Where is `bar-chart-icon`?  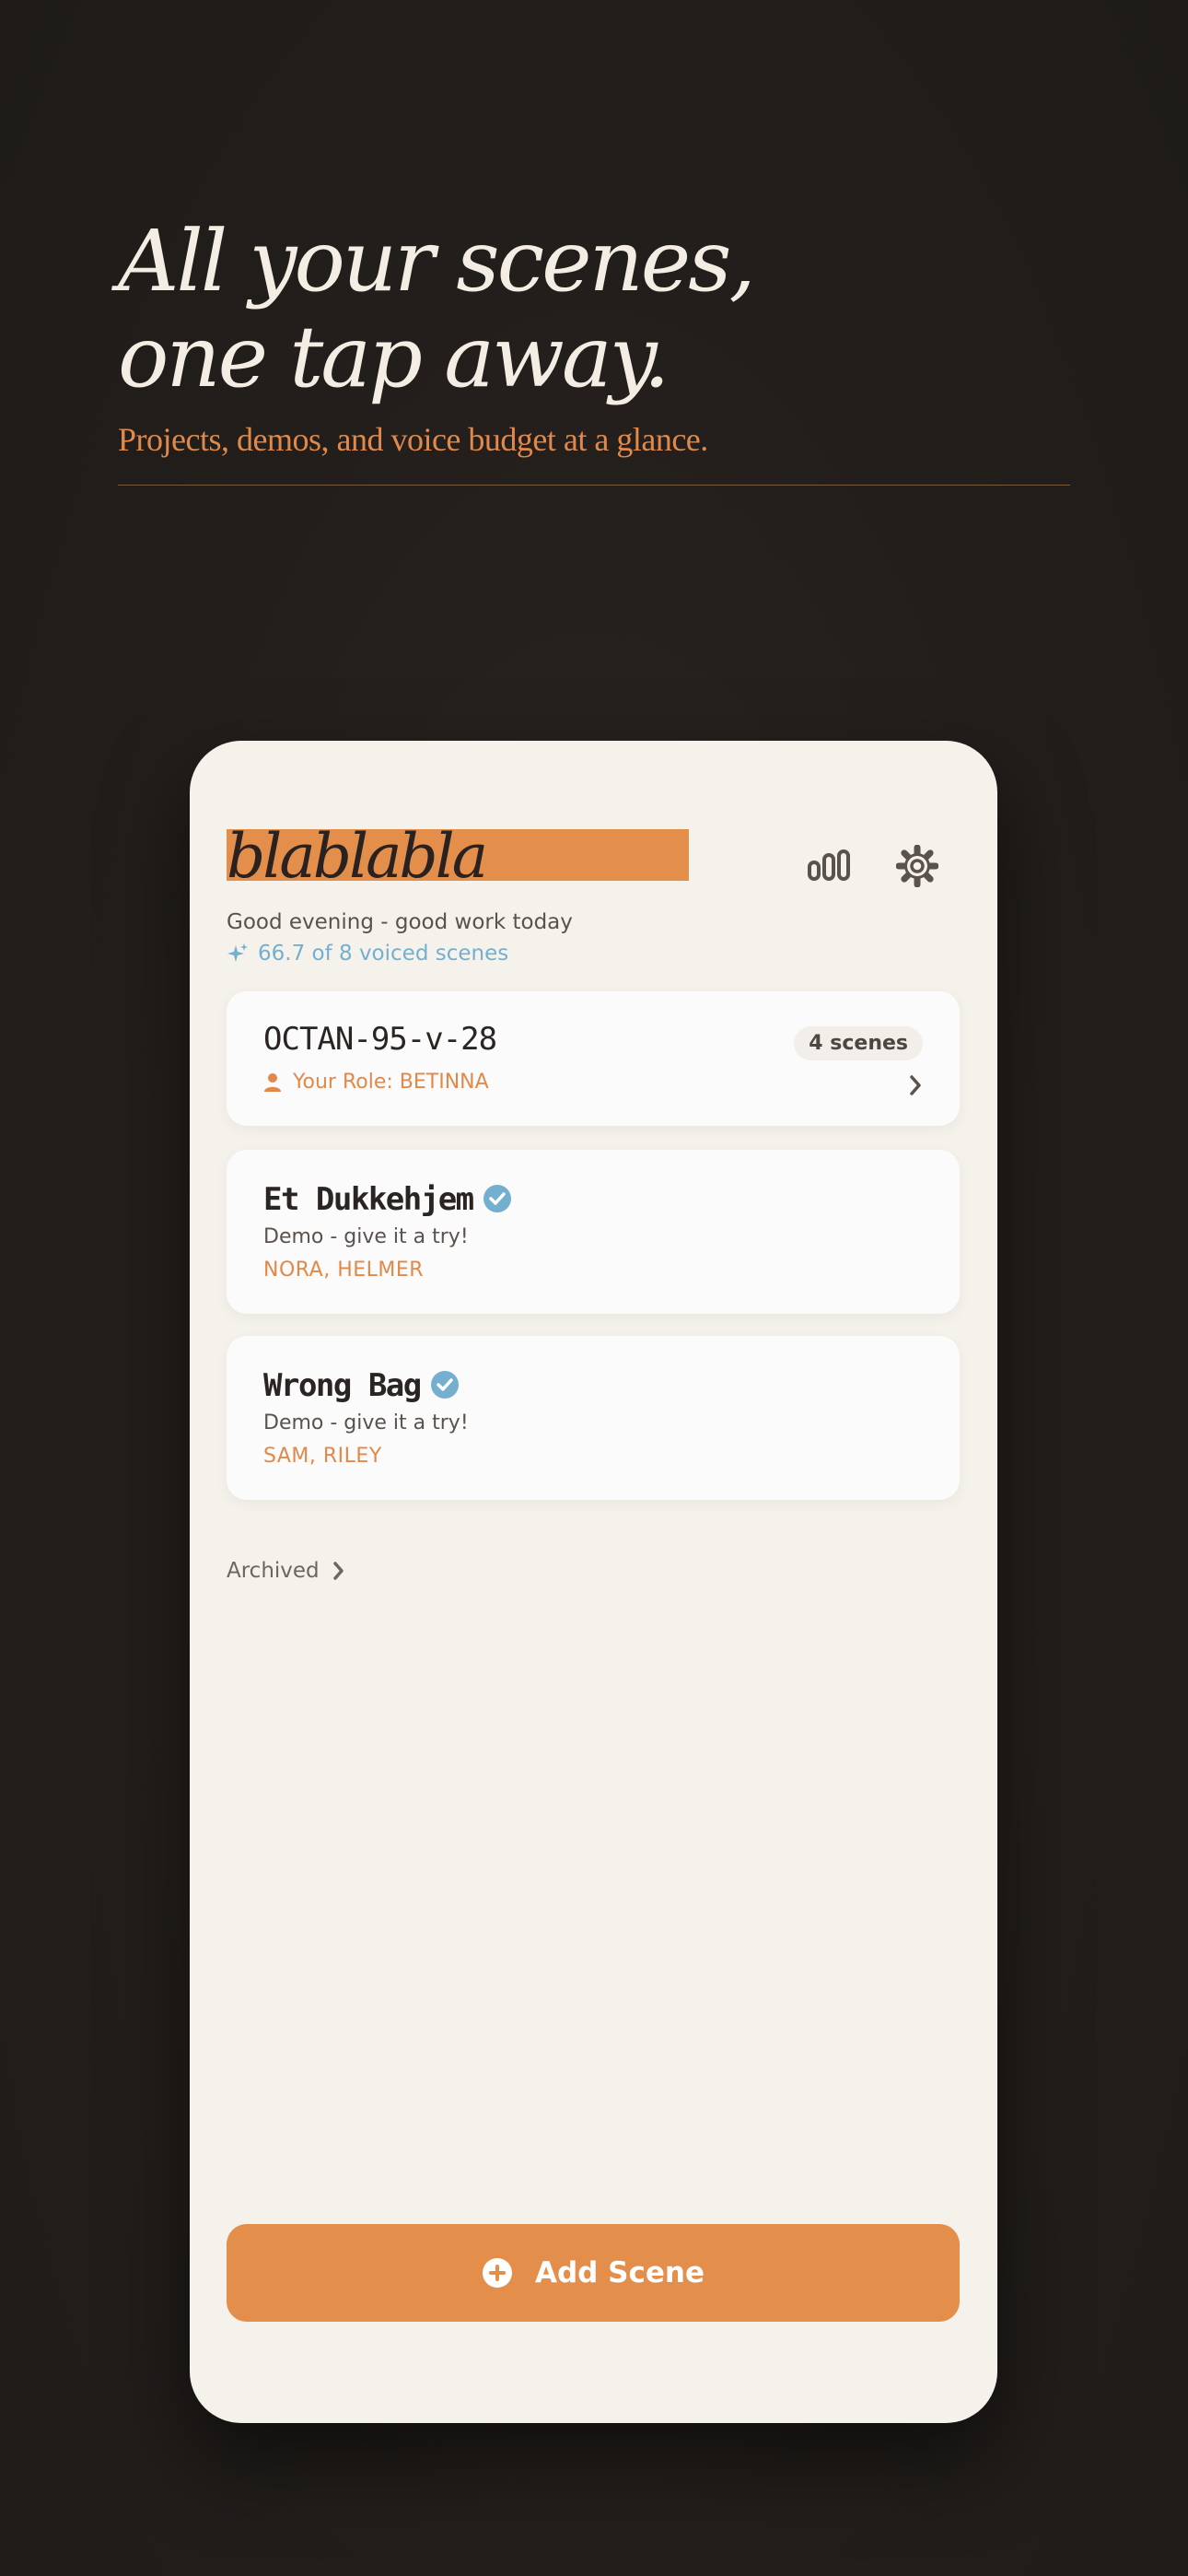 bar-chart-icon is located at coordinates (829, 865).